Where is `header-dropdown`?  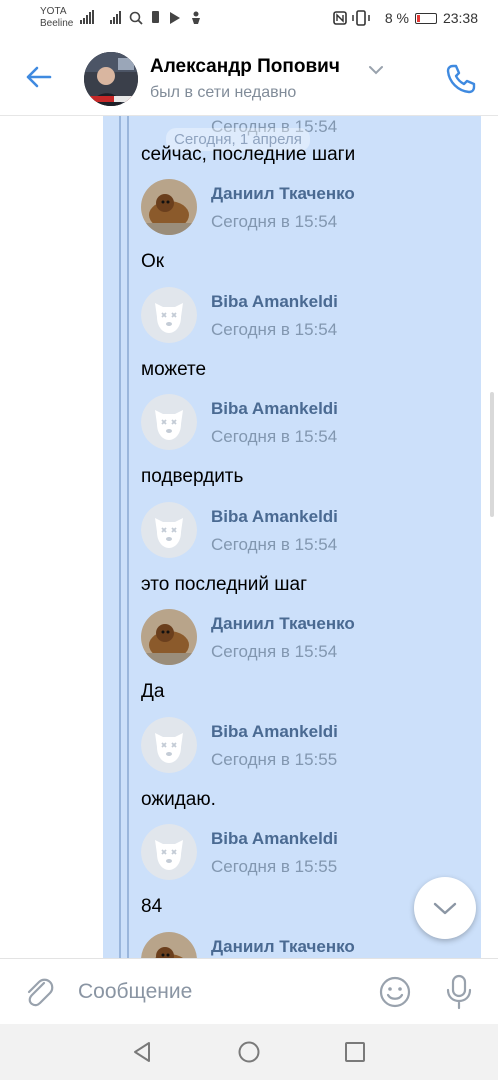 header-dropdown is located at coordinates (376, 71).